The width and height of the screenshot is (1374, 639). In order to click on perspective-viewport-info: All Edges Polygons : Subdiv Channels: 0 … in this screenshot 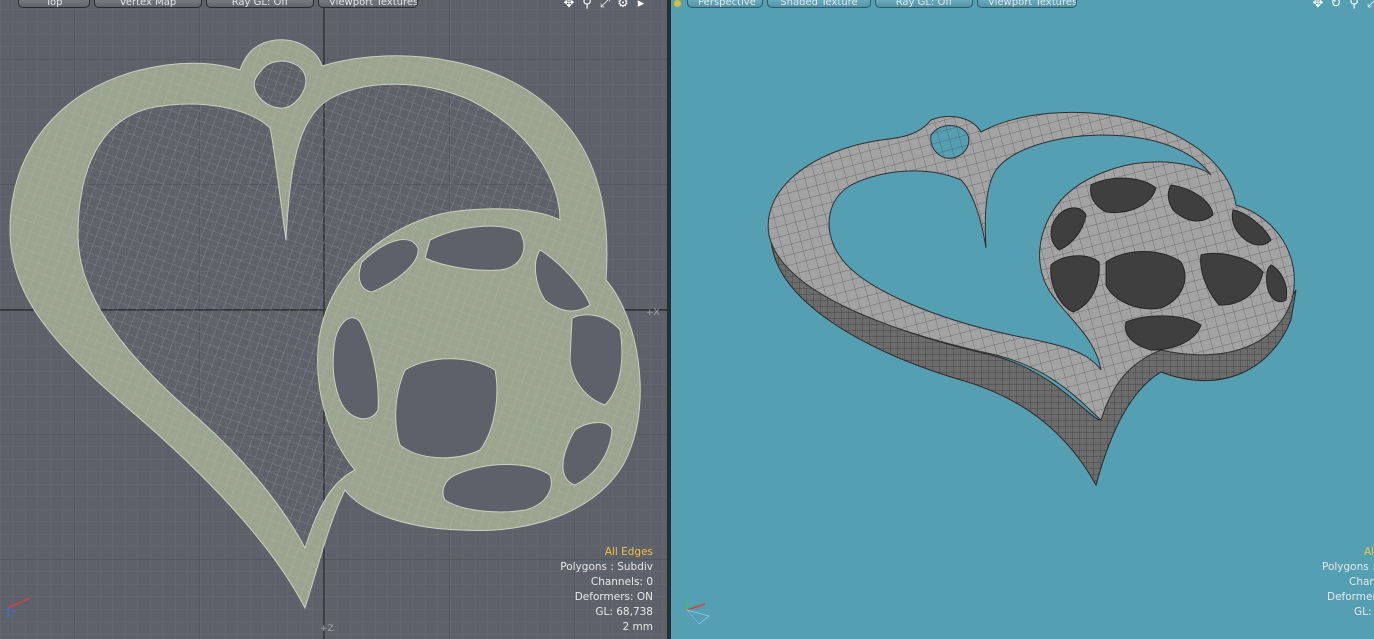, I will do `click(1345, 582)`.